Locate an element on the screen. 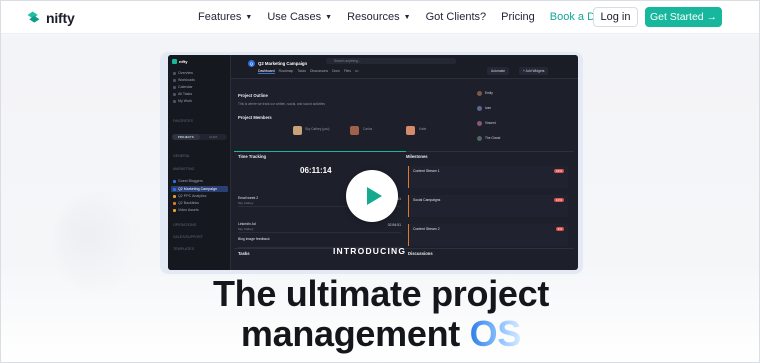 The width and height of the screenshot is (760, 363). member-name: Carlos is located at coordinates (368, 129).